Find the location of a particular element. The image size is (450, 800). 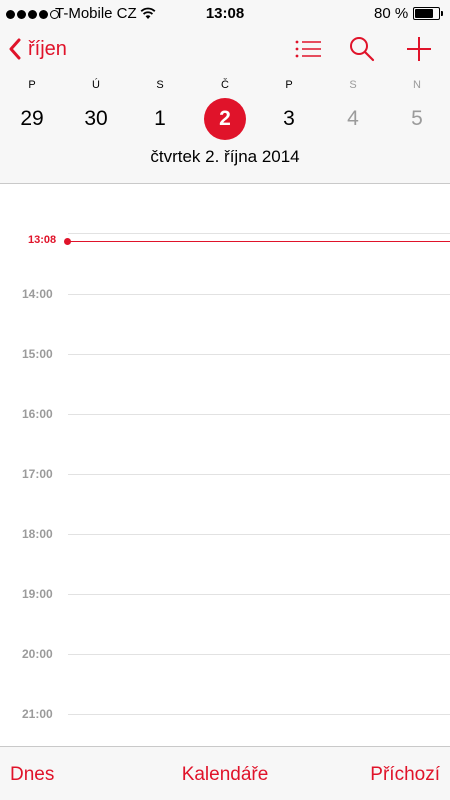

day-cell: S 4 is located at coordinates (353, 113).